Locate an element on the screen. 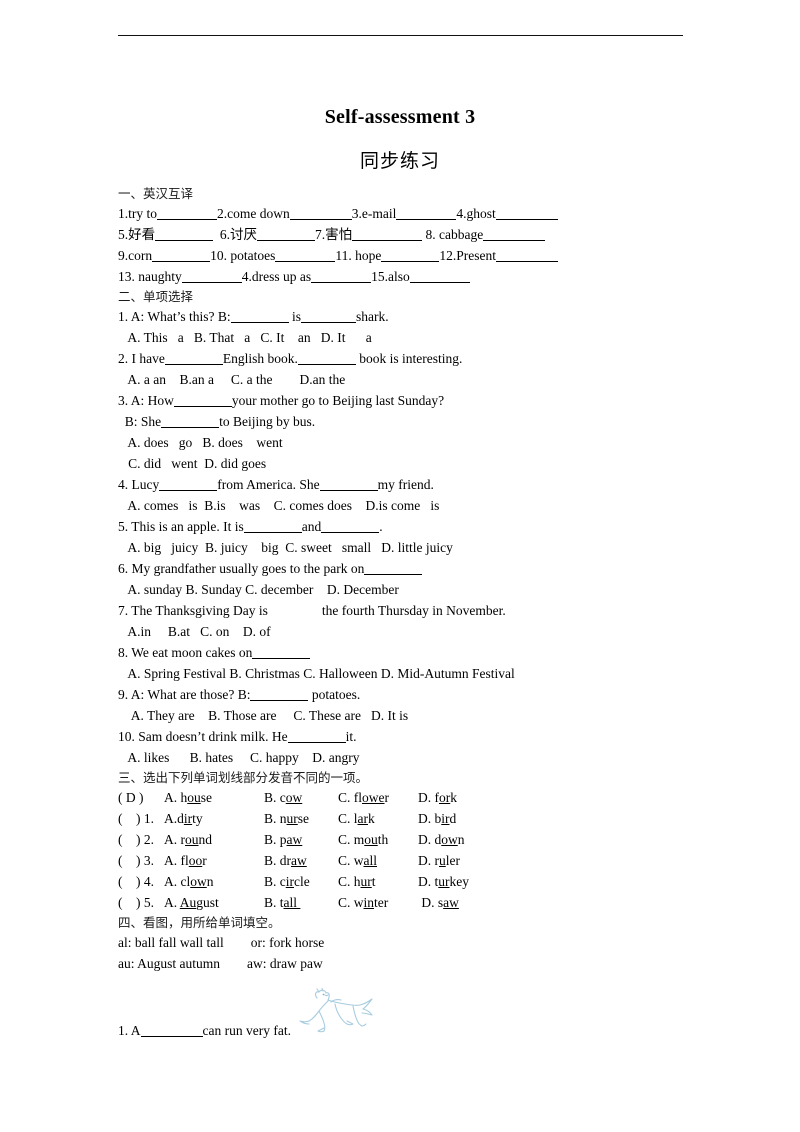  phonics-option-b: B. cow is located at coordinates (301, 797).